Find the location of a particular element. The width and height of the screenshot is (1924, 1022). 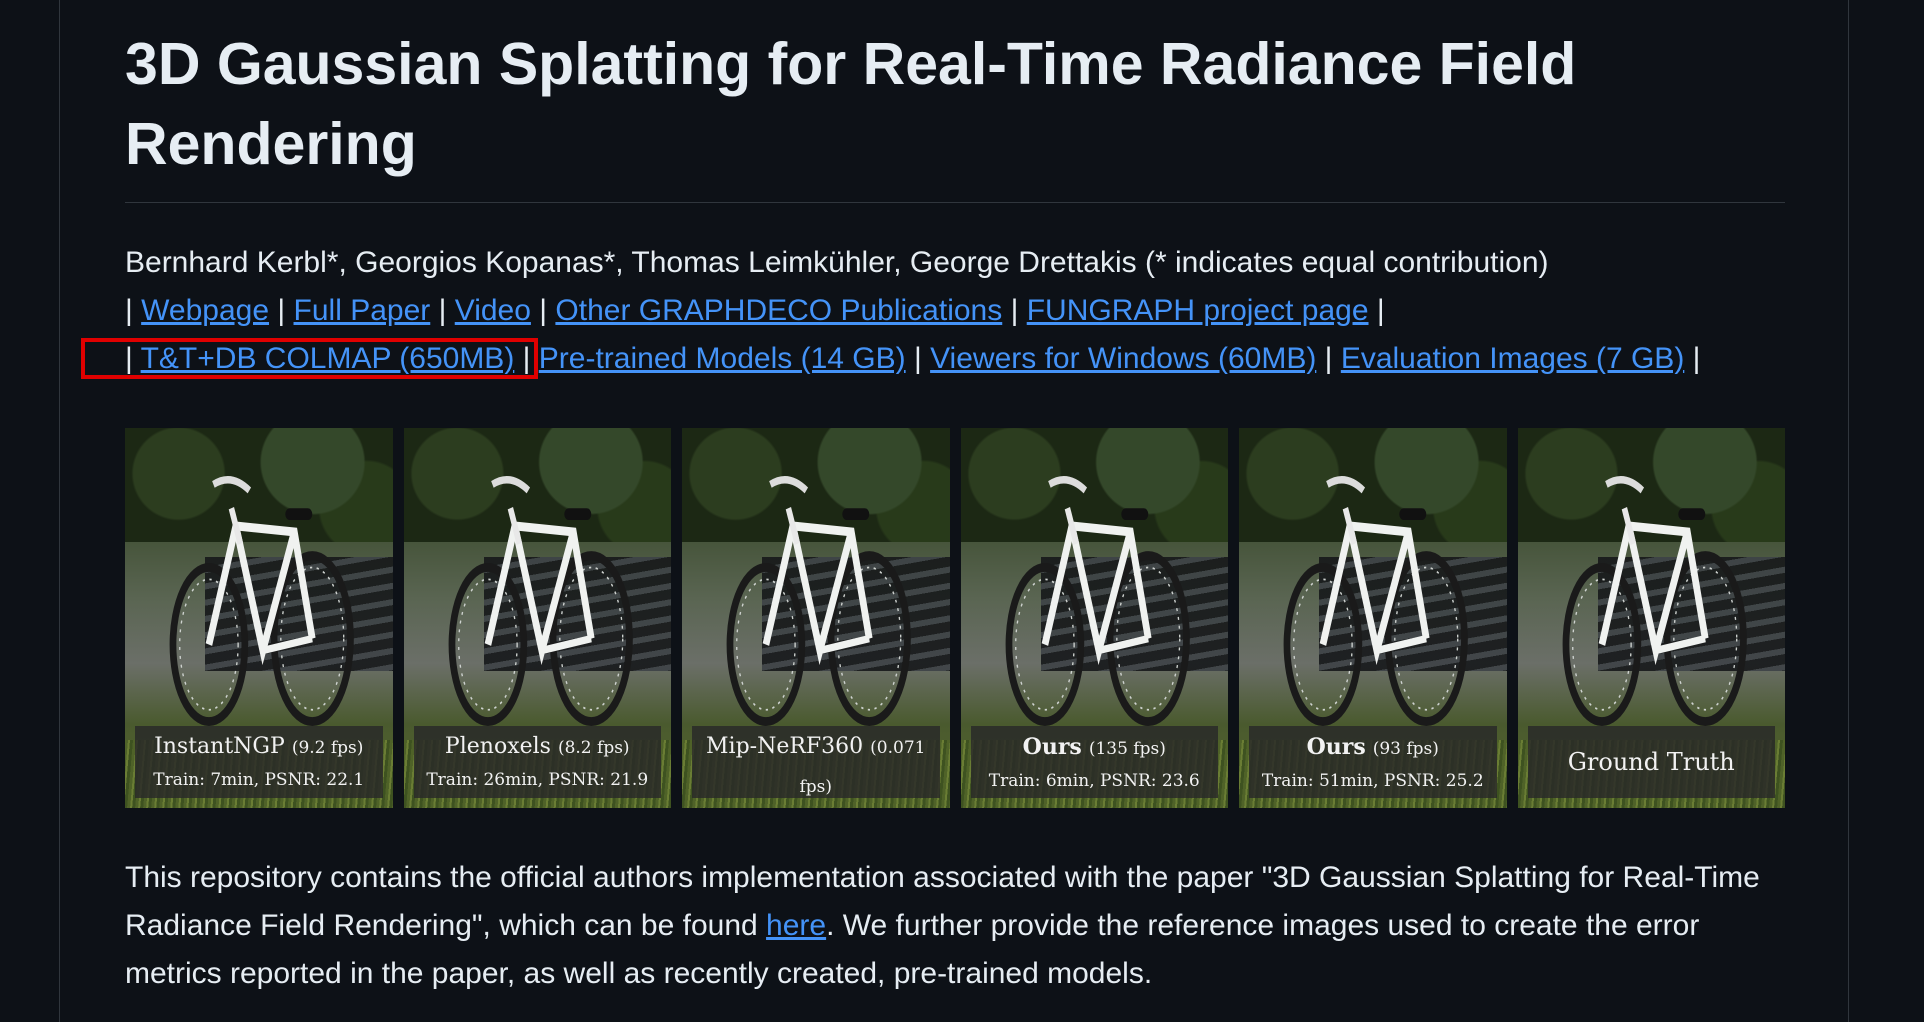

paper-here-link: here is located at coordinates (796, 925).